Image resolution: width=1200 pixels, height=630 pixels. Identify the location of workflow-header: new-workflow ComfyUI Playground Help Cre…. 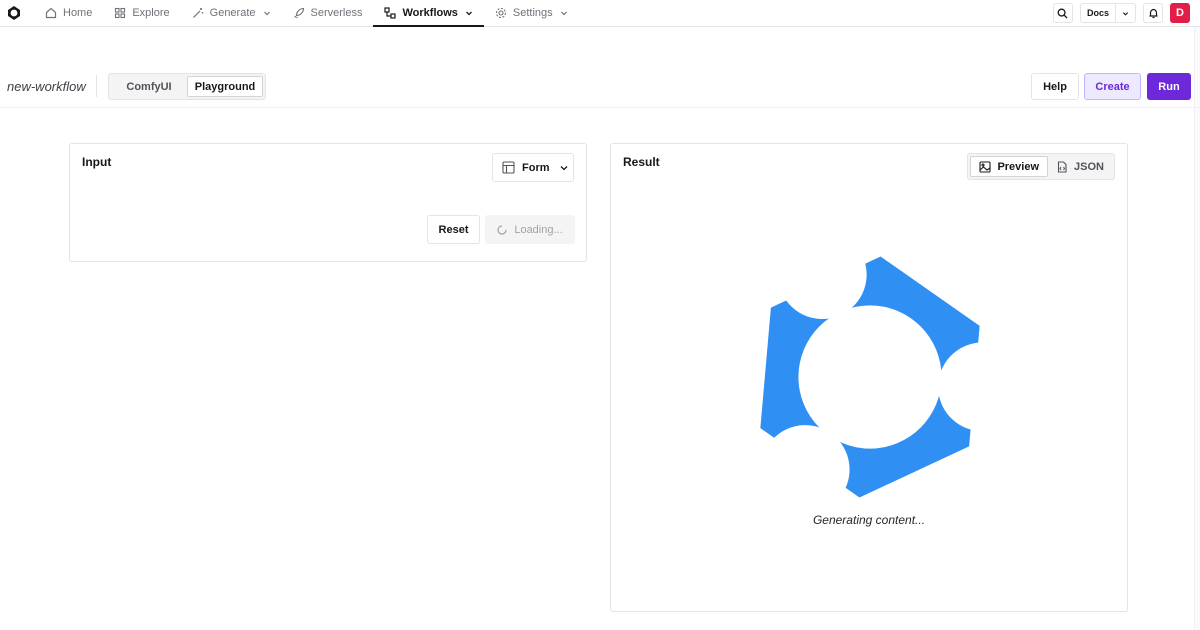
(600, 86).